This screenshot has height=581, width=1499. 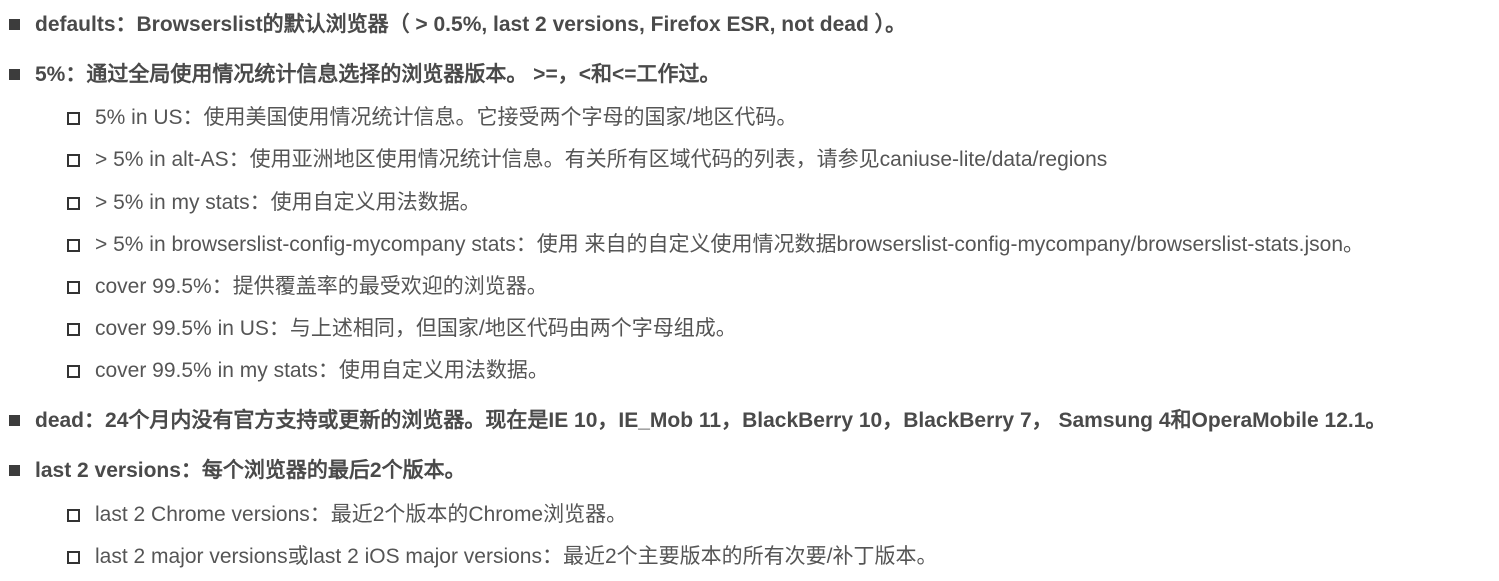 What do you see at coordinates (446, 117) in the screenshot?
I see `list-item-text: 5% in US：使用美国使用情况统计信息。它接受两个字母的国家/地区代码。` at bounding box center [446, 117].